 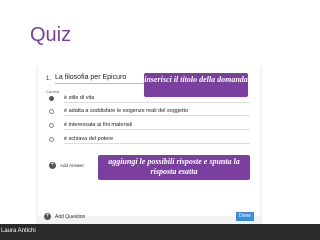 I want to click on answer-row: è interessata ai fini materiali, so click(x=152, y=126).